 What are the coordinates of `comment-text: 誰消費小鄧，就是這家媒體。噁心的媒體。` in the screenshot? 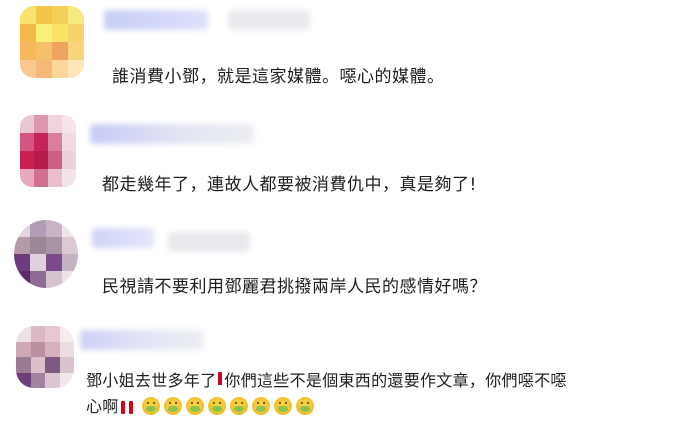 It's located at (278, 77).